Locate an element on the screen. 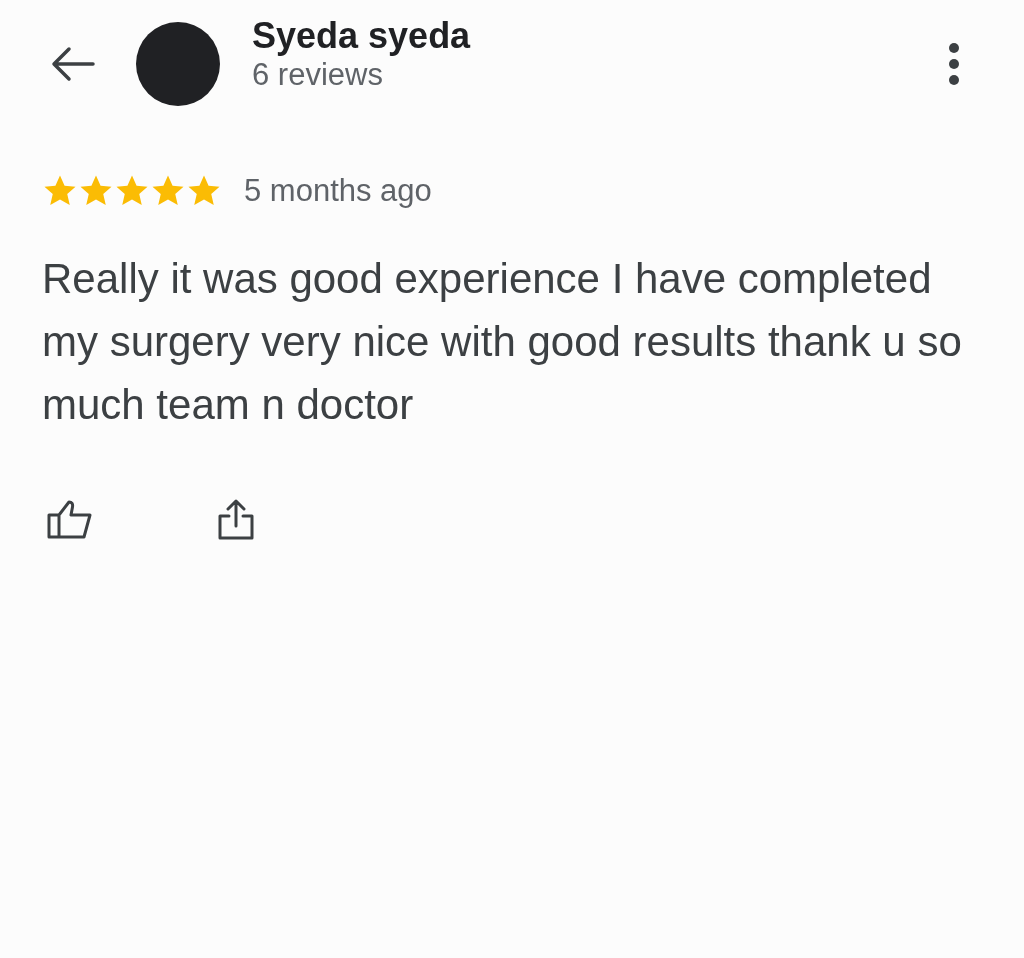 This screenshot has height=958, width=1024. review-count: 6 reviews is located at coordinates (318, 75).